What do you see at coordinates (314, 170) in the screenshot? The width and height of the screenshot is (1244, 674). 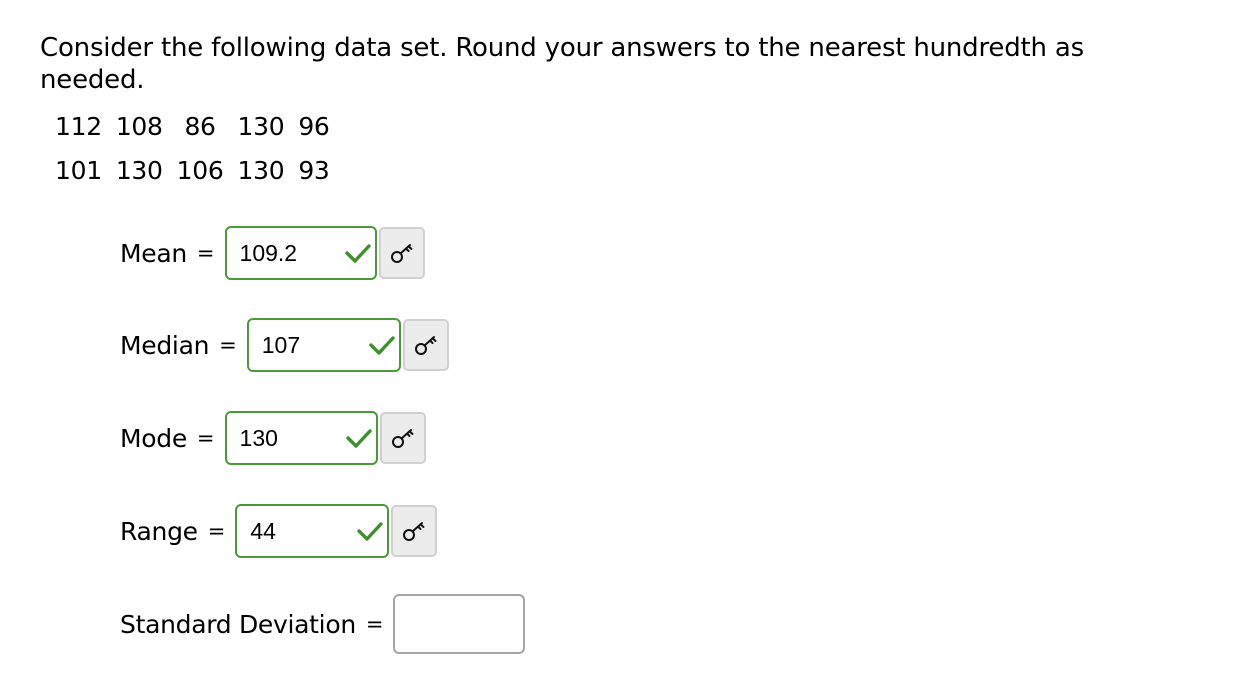 I see `data-value: 93` at bounding box center [314, 170].